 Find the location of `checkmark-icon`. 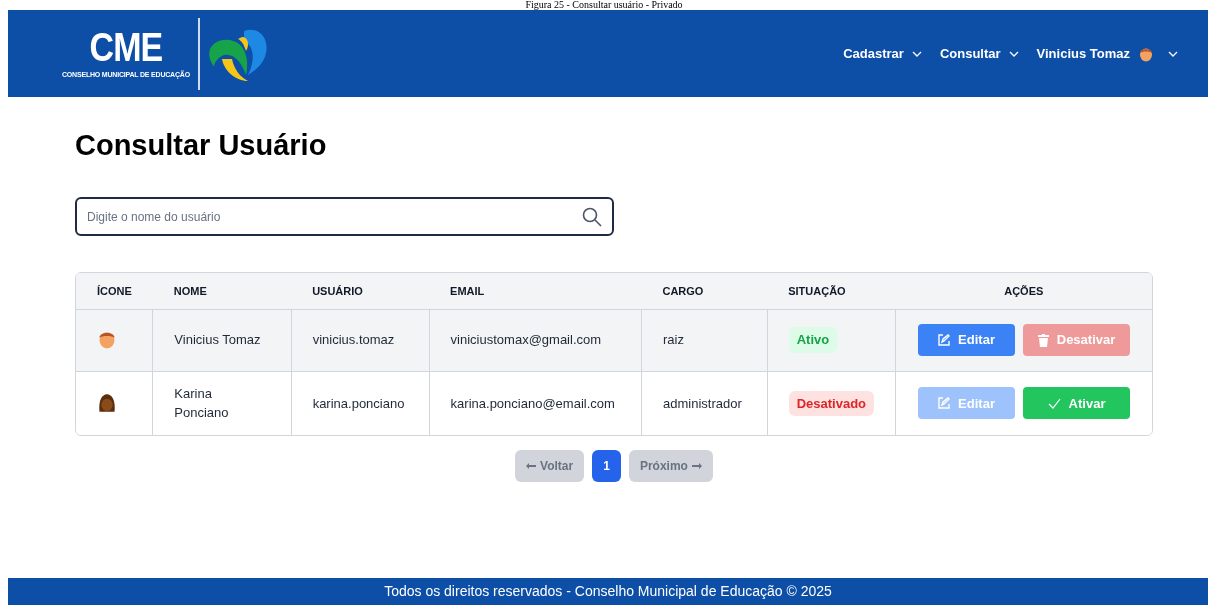

checkmark-icon is located at coordinates (1054, 403).